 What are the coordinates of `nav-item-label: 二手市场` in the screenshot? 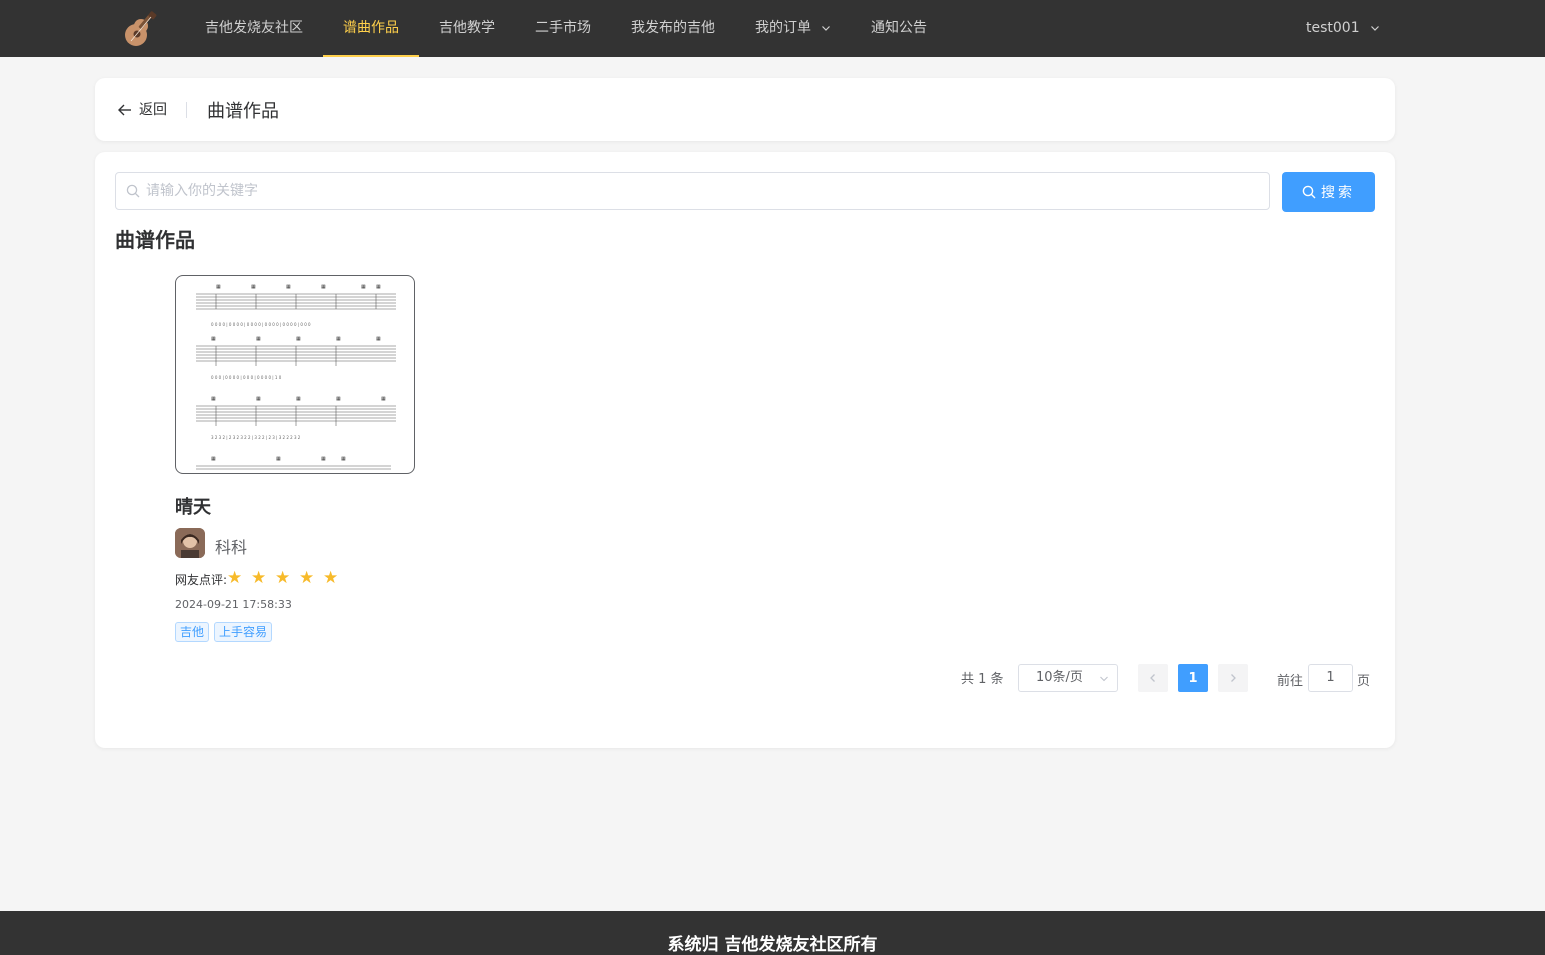 It's located at (563, 28).